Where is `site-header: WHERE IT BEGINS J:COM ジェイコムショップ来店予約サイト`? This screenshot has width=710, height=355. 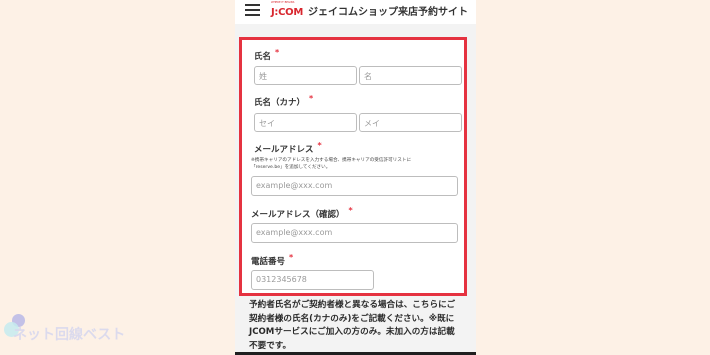
site-header: WHERE IT BEGINS J:COM ジェイコムショップ来店予約サイト is located at coordinates (355, 12).